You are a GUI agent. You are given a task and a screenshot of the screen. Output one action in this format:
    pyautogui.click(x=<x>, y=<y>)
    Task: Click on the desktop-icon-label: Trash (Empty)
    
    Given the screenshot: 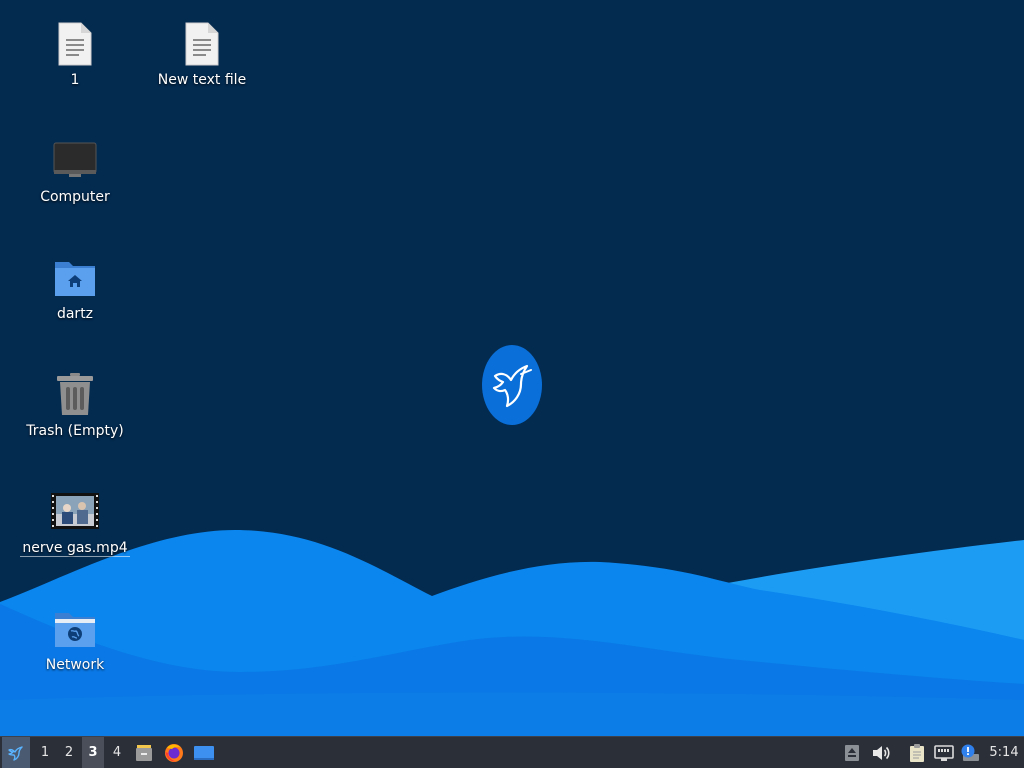 What is the action you would take?
    pyautogui.click(x=75, y=431)
    